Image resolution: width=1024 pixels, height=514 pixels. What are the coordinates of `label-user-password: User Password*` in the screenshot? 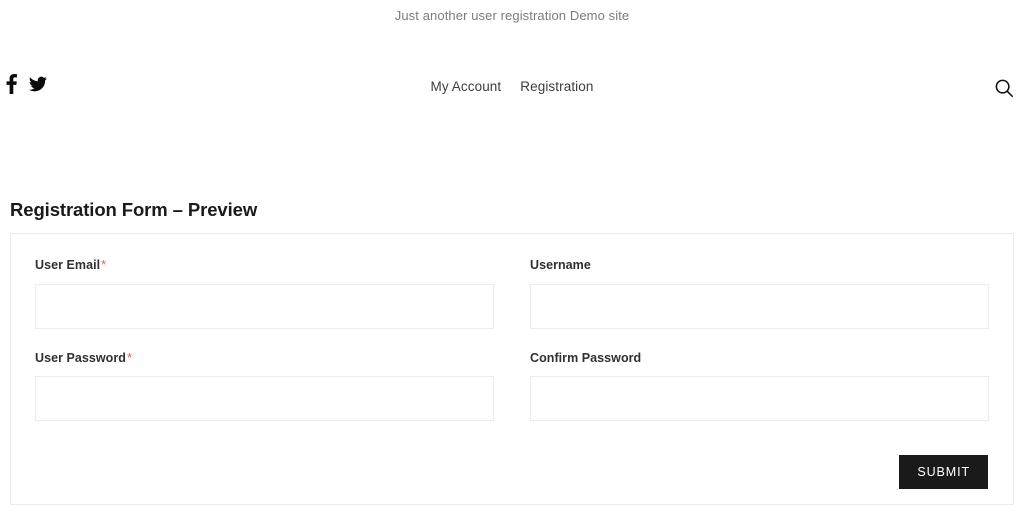 It's located at (264, 358).